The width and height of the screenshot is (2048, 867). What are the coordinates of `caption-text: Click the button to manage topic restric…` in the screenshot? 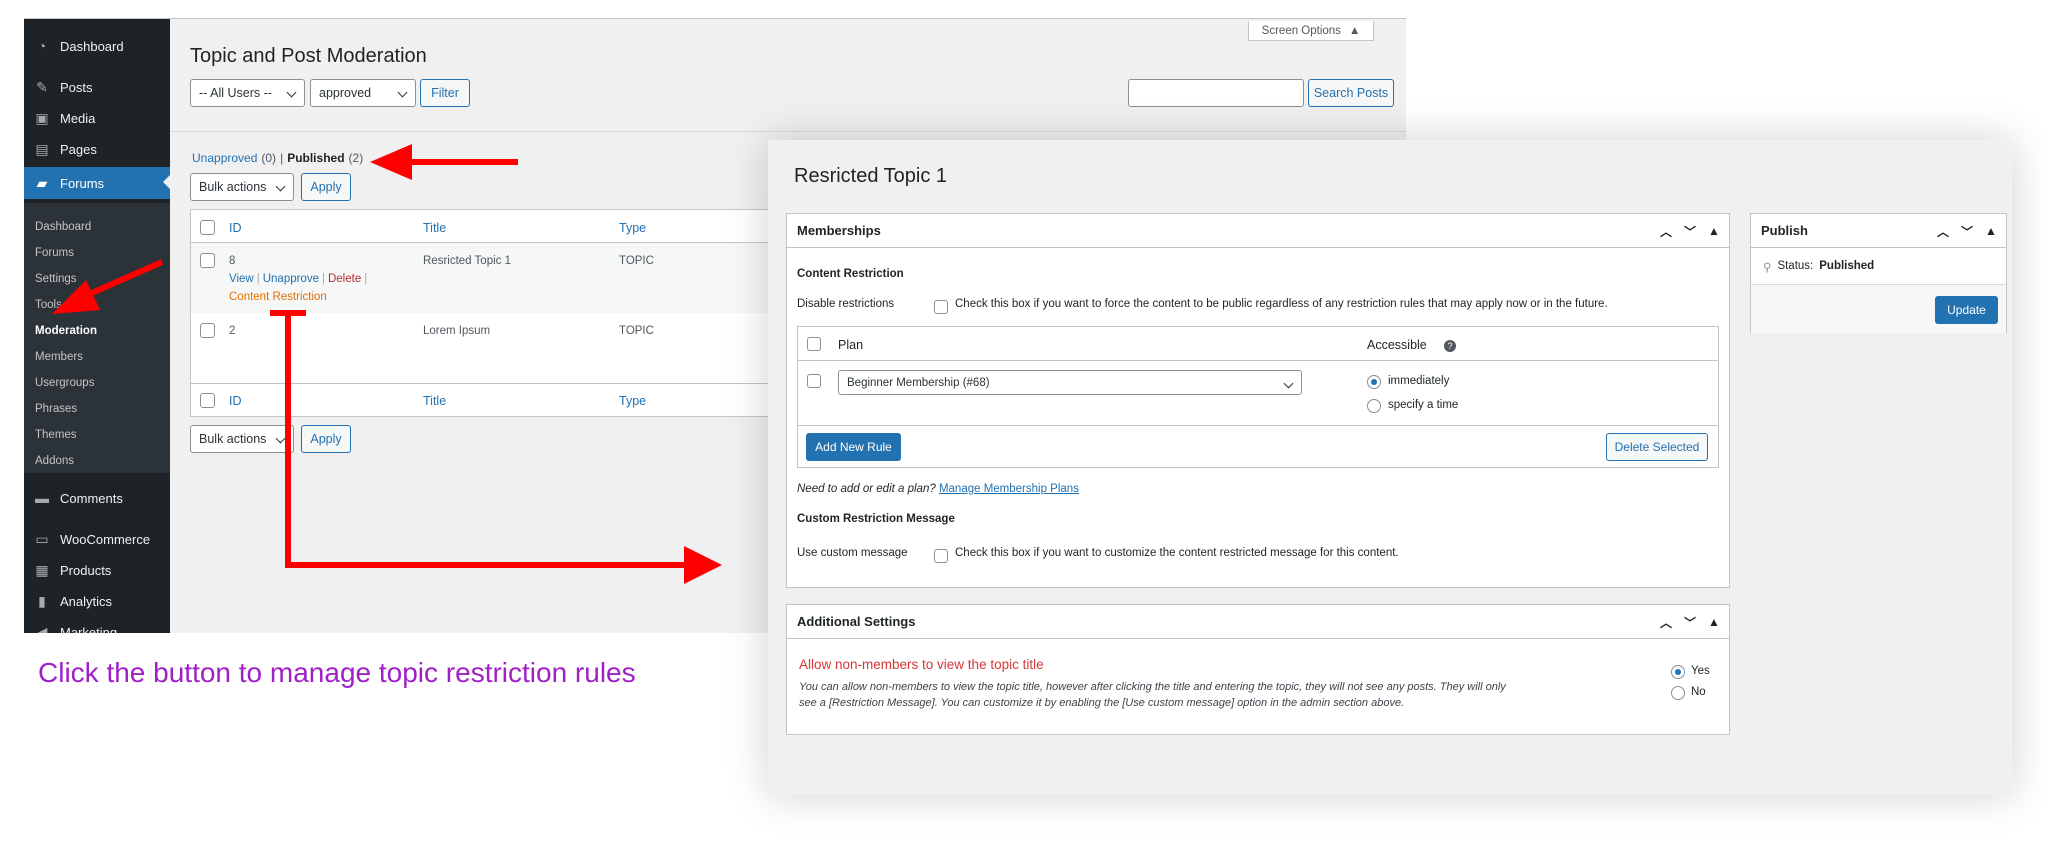 It's located at (337, 672).